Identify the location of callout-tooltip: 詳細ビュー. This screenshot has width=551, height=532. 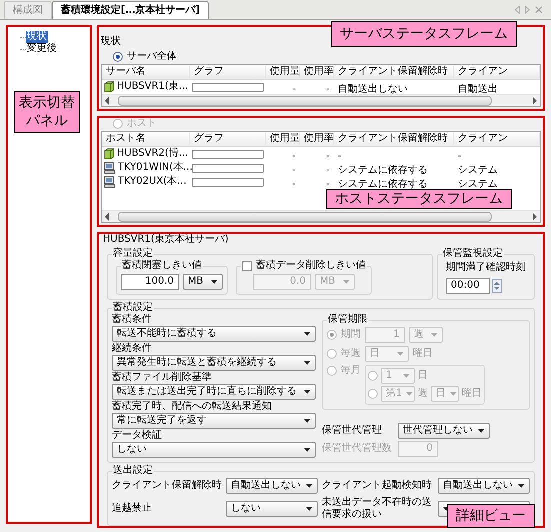
(491, 516).